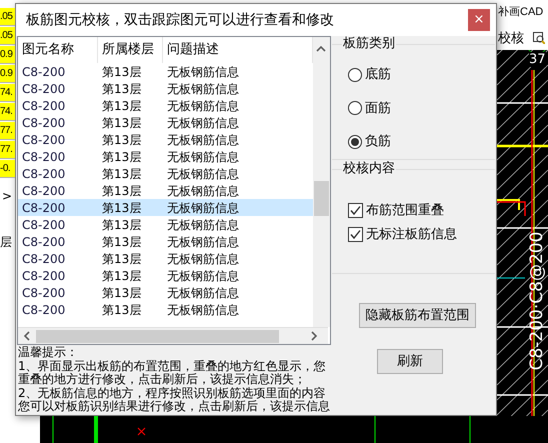  I want to click on radio-label: 负筋, so click(378, 142).